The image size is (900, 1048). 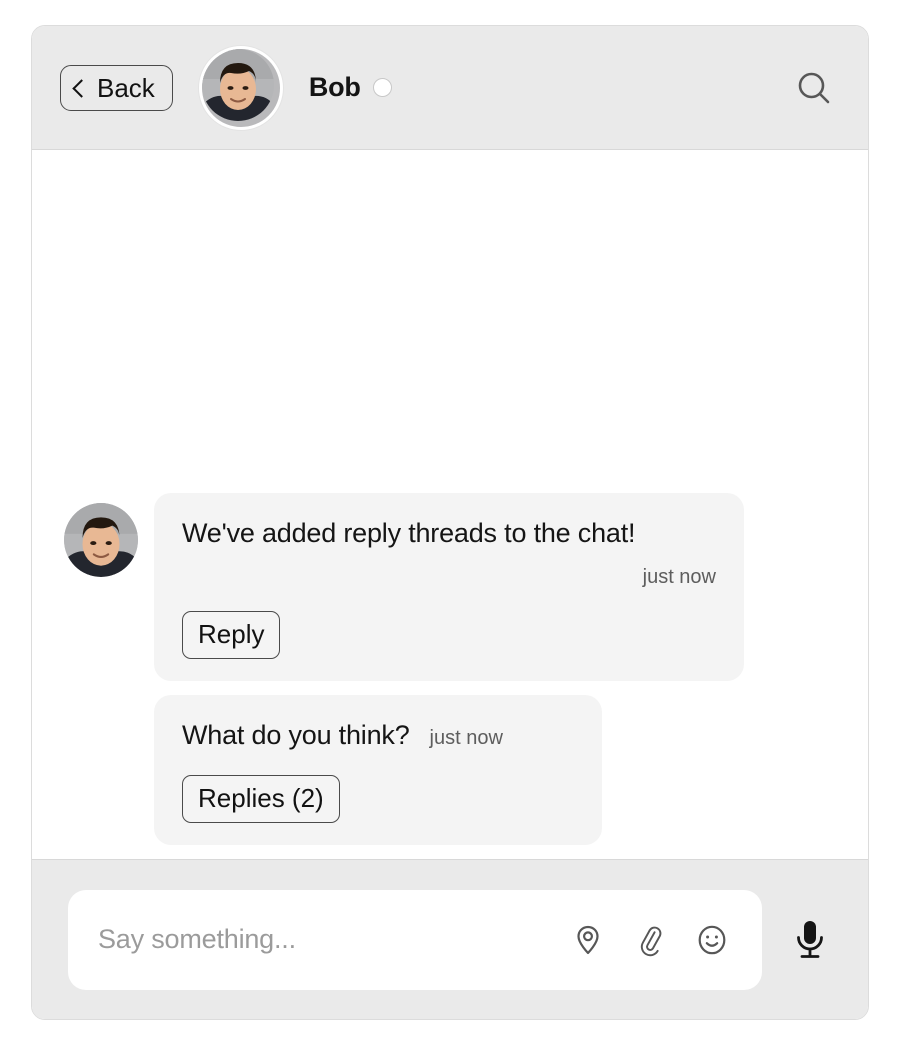 I want to click on emoji-button, so click(x=712, y=940).